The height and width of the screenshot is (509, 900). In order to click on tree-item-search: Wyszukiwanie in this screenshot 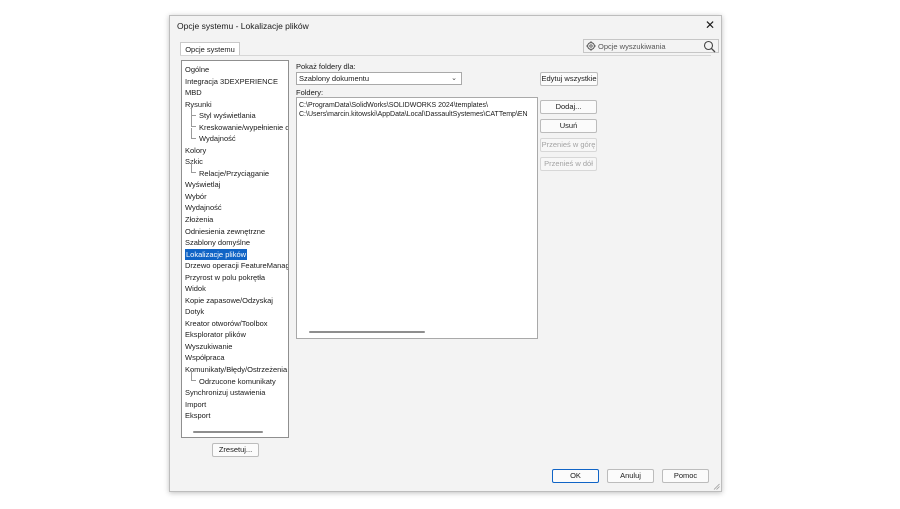, I will do `click(208, 346)`.